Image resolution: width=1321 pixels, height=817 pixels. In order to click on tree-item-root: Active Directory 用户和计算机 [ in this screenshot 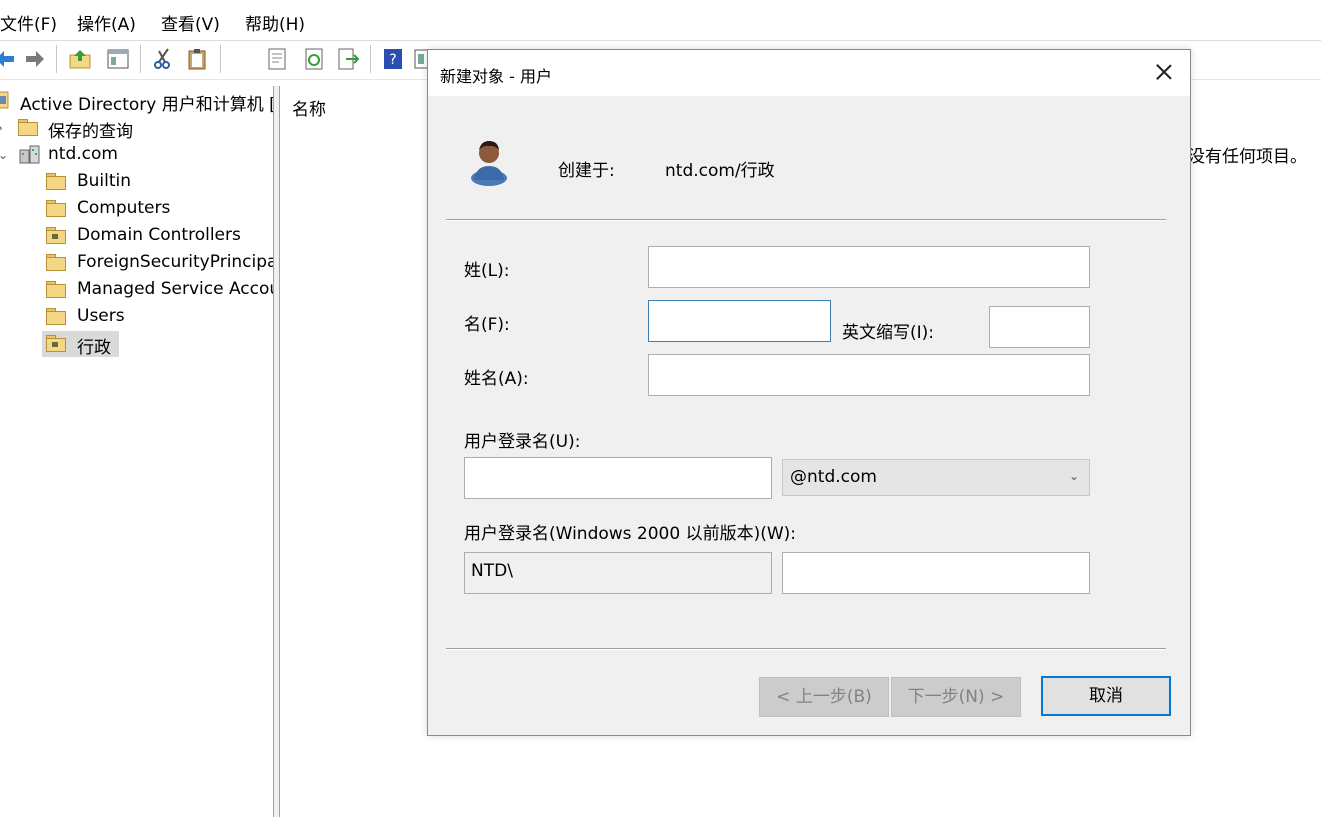, I will do `click(136, 101)`.